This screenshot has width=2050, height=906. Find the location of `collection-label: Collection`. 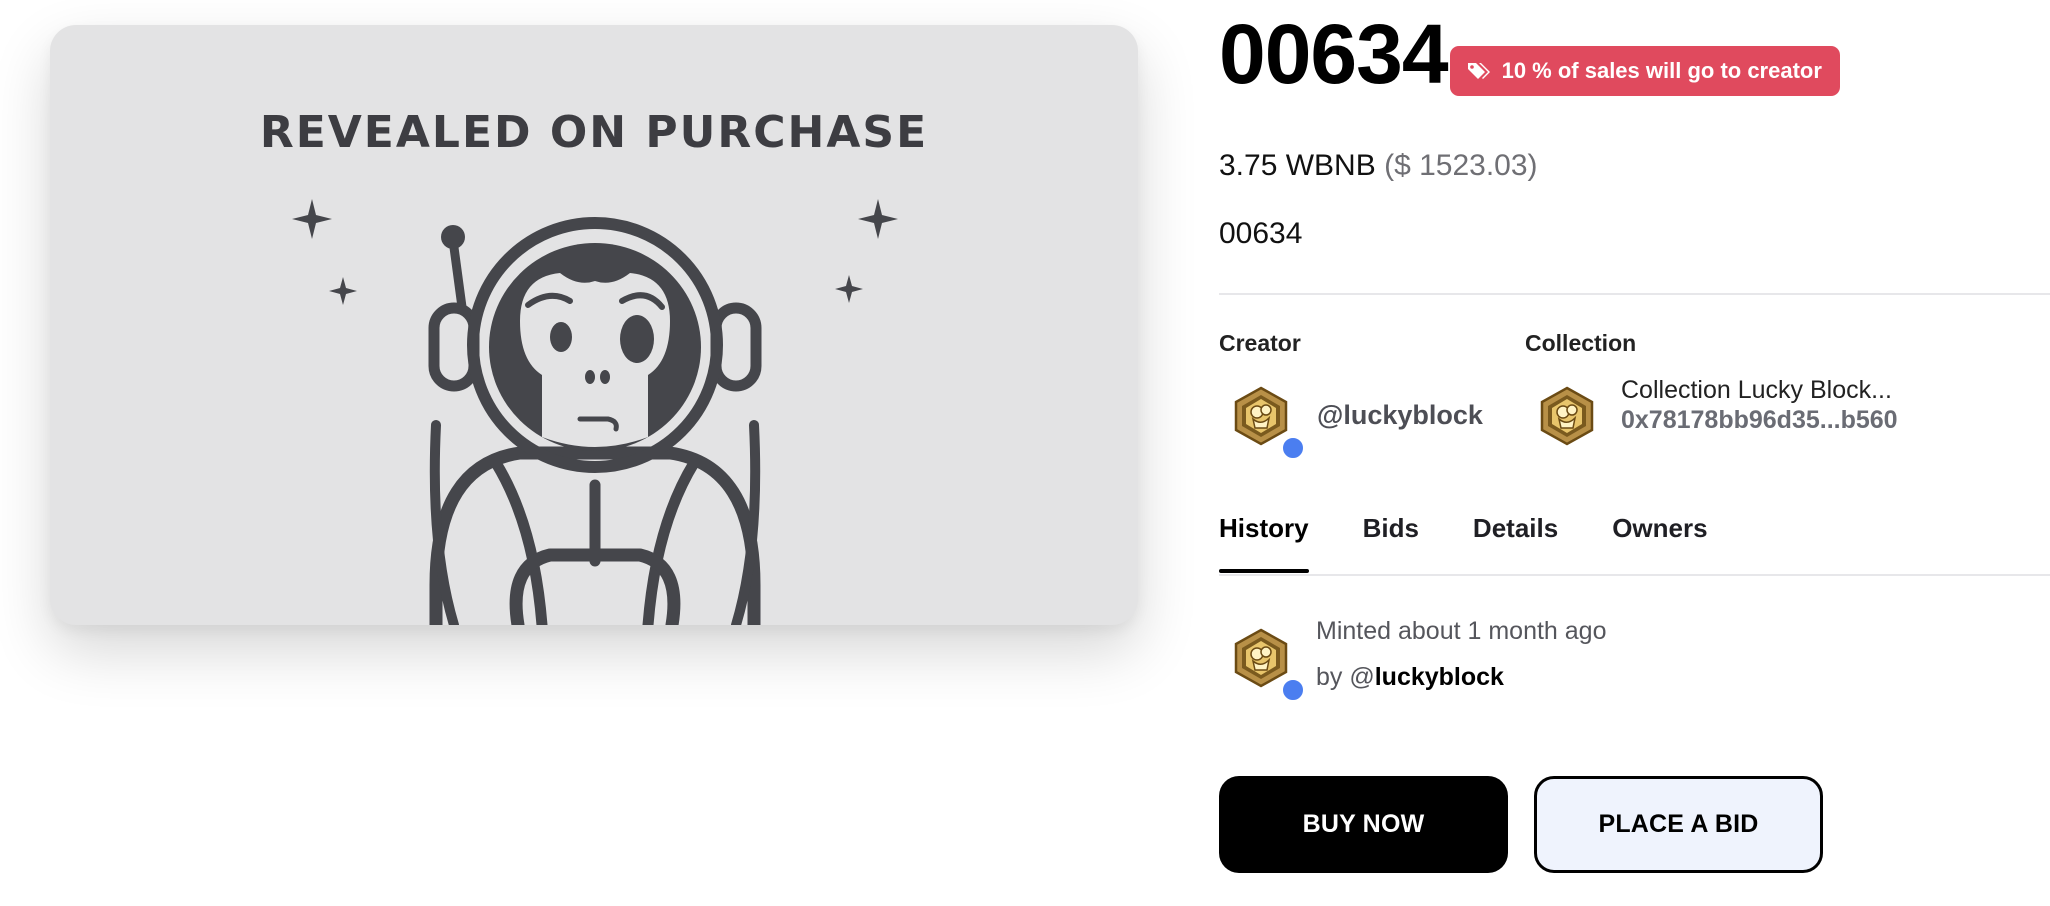

collection-label: Collection is located at coordinates (1581, 343).